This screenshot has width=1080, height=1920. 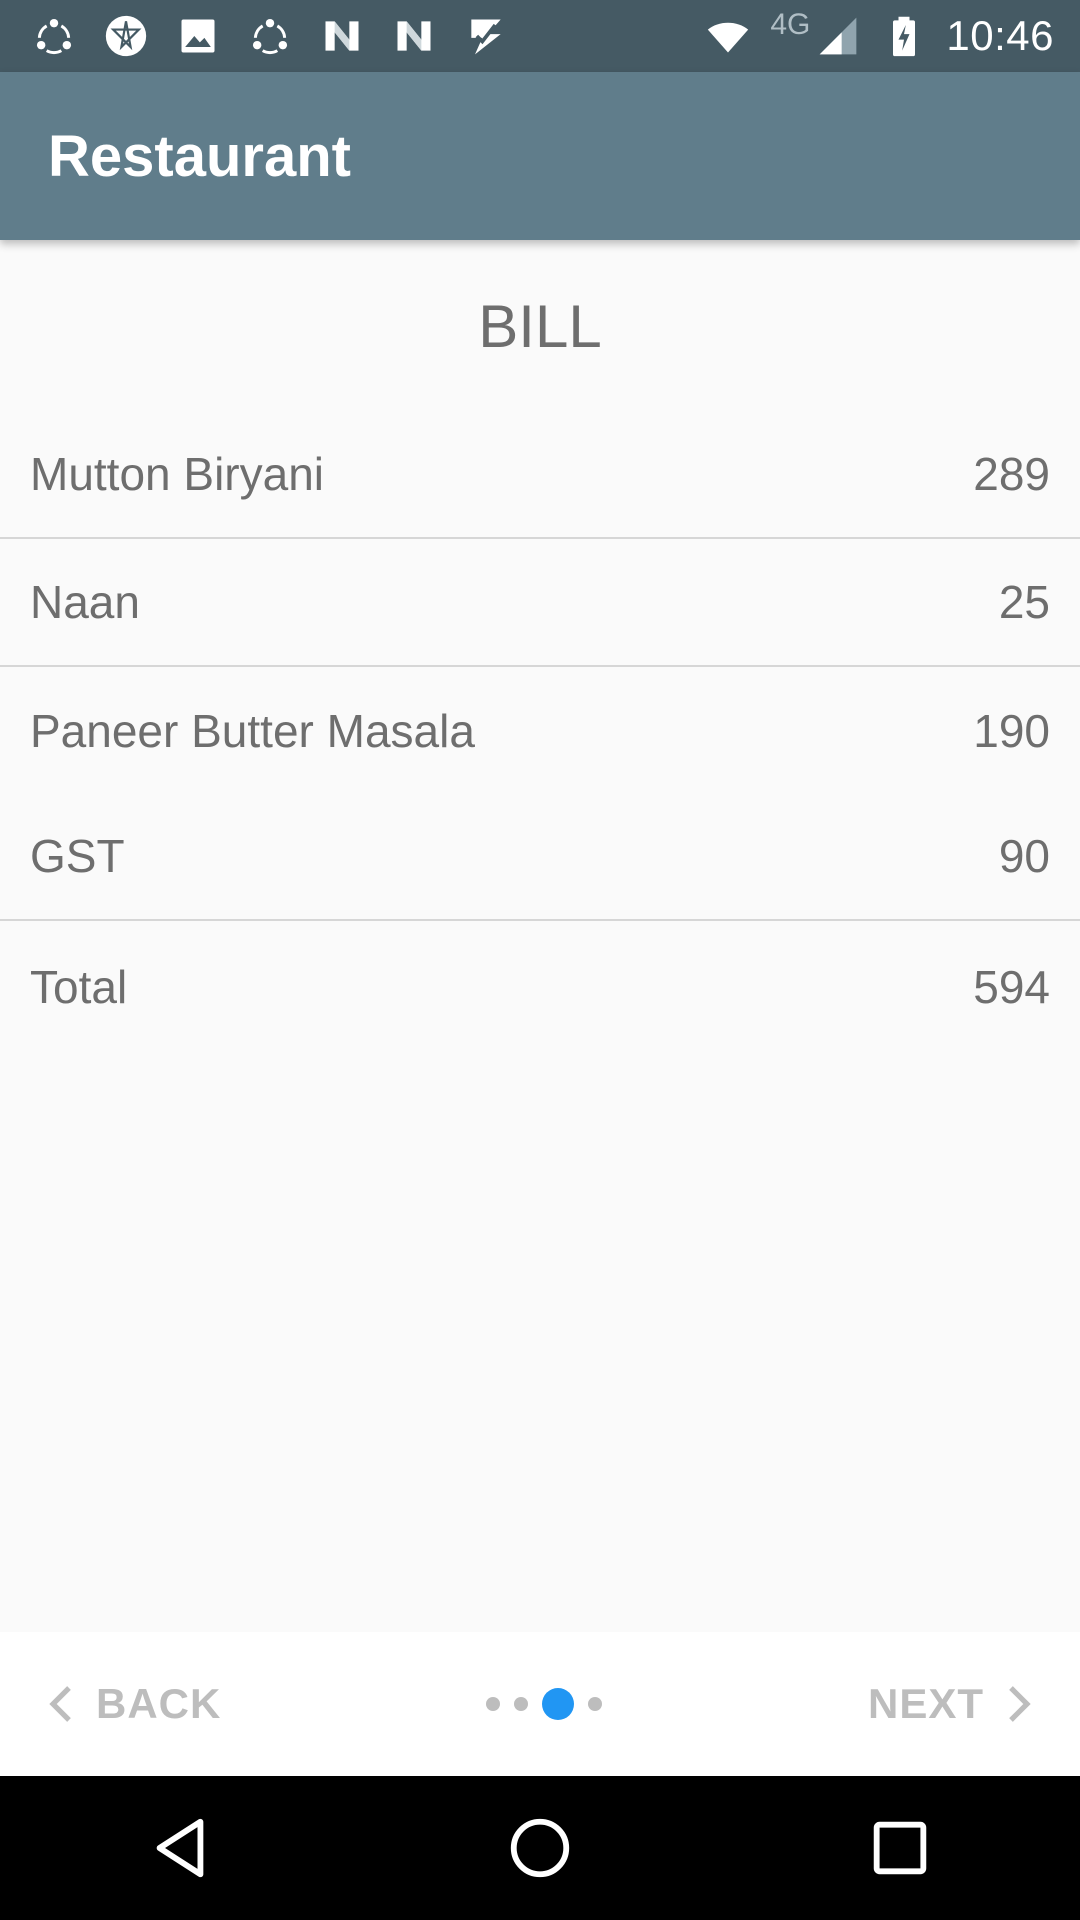 What do you see at coordinates (540, 603) in the screenshot?
I see `bill-row: Naan 25` at bounding box center [540, 603].